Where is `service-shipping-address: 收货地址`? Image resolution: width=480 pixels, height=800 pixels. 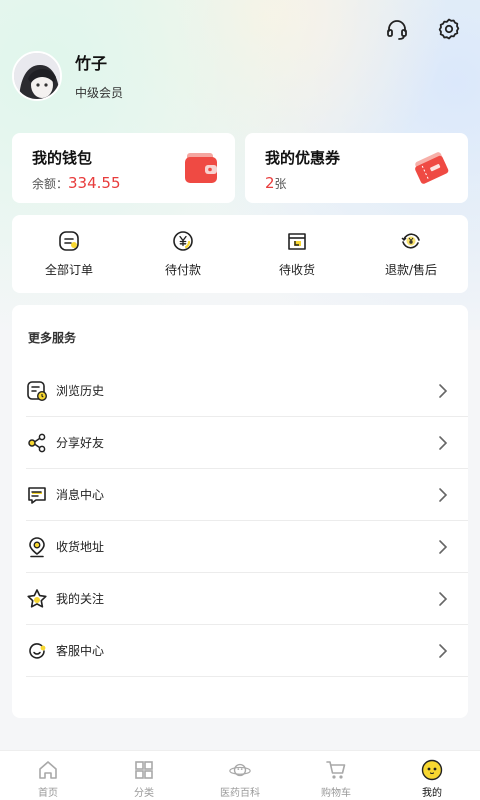 service-shipping-address: 收货地址 is located at coordinates (247, 547).